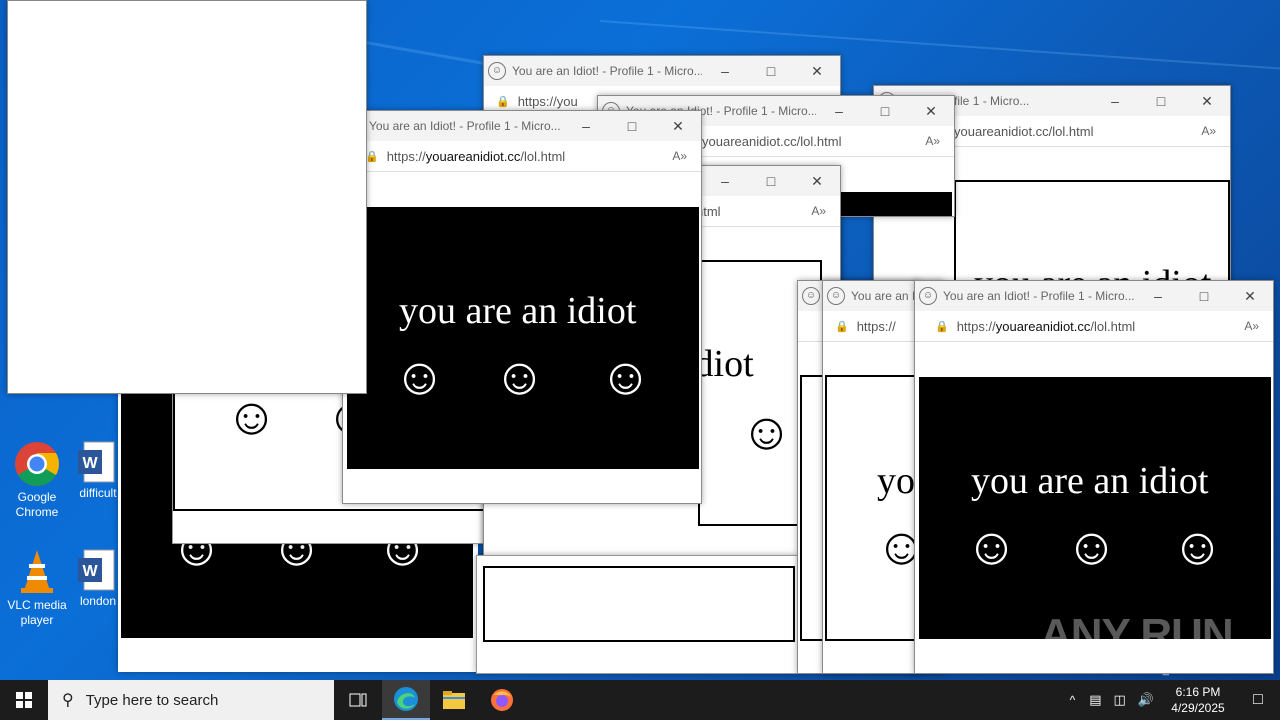 This screenshot has width=1280, height=720. Describe the element at coordinates (1137, 634) in the screenshot. I see `anyrun-watermark: ANY RUN` at that location.